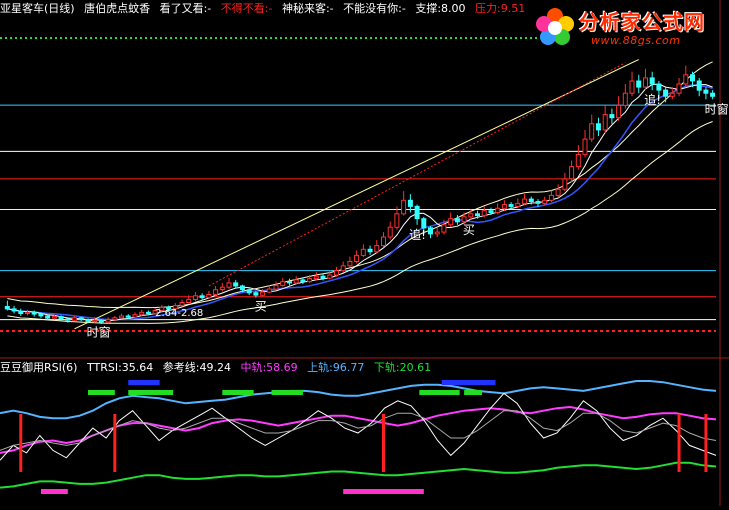 Image resolution: width=729 pixels, height=510 pixels. I want to click on stock-title: 亚星客车(日线), so click(37, 8).